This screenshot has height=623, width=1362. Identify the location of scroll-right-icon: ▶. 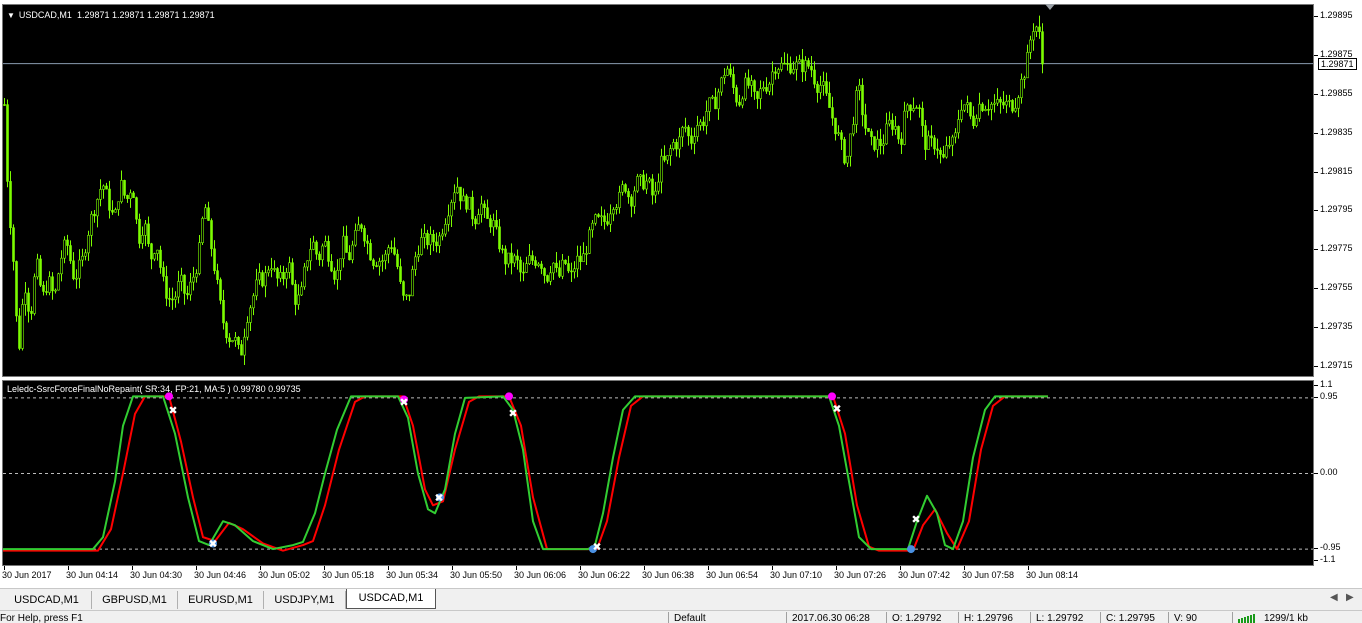
(1350, 597).